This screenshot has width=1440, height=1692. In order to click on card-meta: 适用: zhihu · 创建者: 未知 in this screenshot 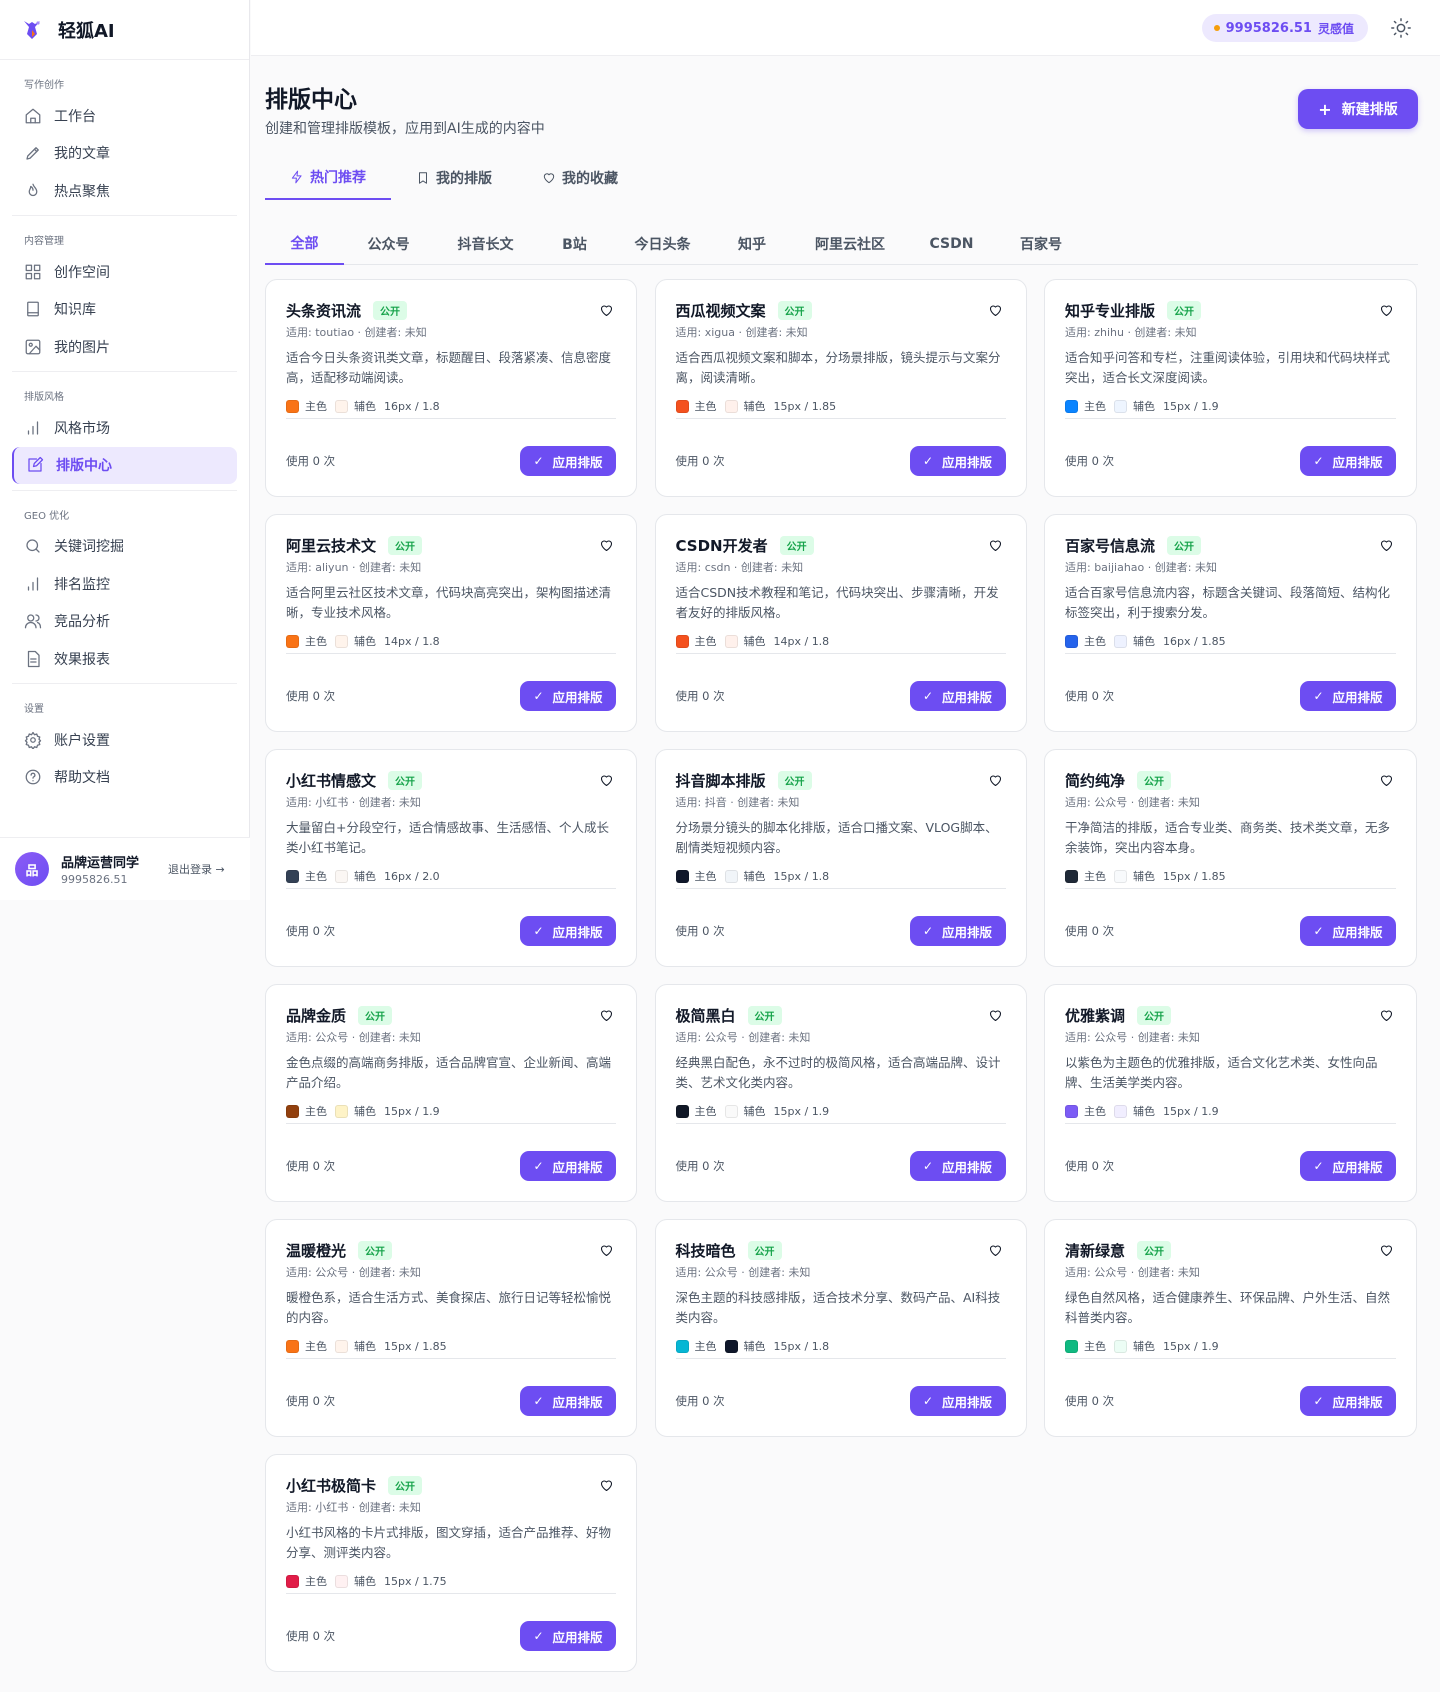, I will do `click(1131, 332)`.